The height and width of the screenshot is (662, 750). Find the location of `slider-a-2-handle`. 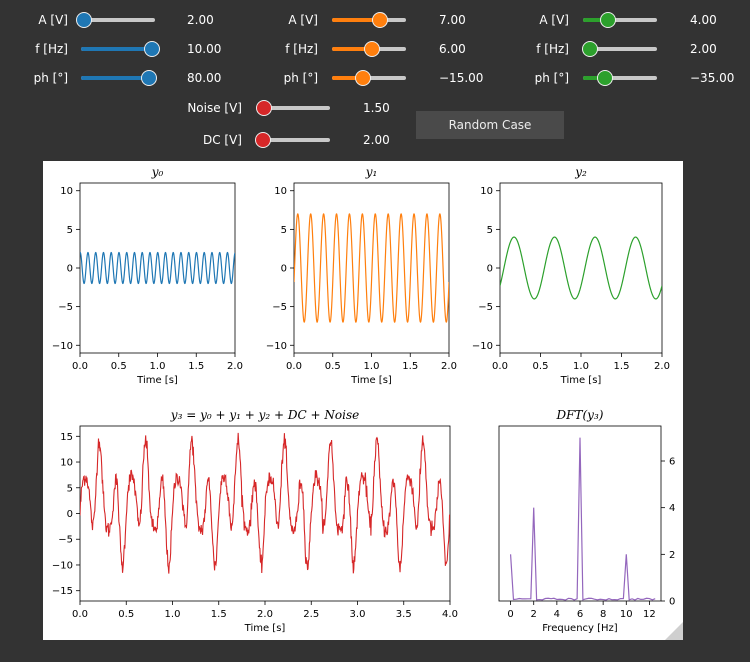

slider-a-2-handle is located at coordinates (608, 19).